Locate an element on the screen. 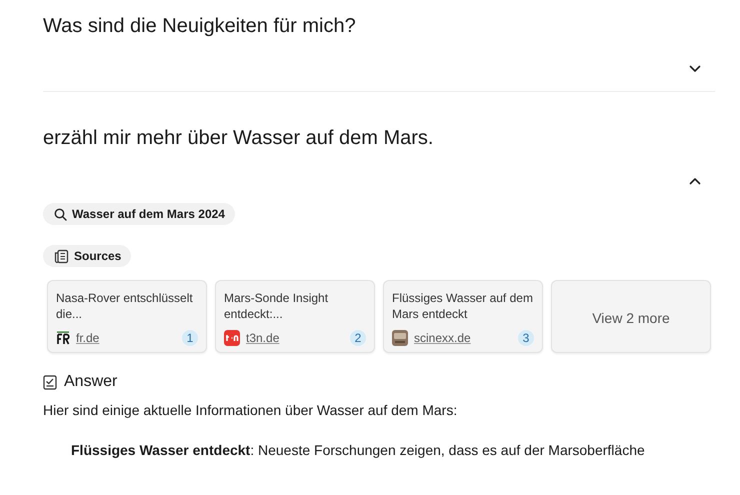 This screenshot has height=495, width=740. citation-number: 3 is located at coordinates (526, 338).